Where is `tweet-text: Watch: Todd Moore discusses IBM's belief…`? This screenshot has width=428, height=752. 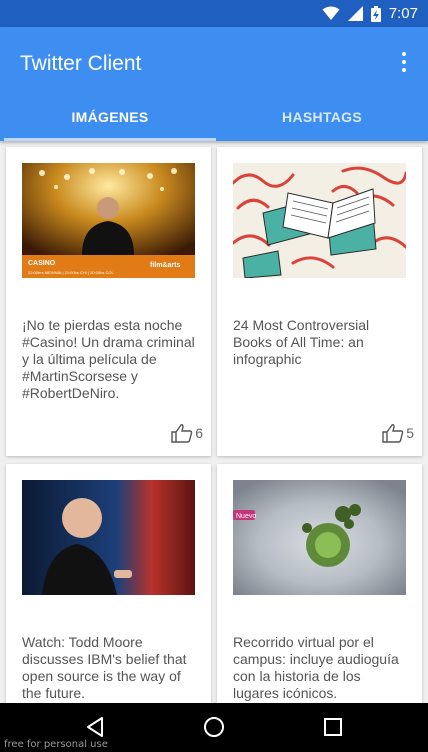 tweet-text: Watch: Todd Moore discusses IBM's belief… is located at coordinates (104, 667).